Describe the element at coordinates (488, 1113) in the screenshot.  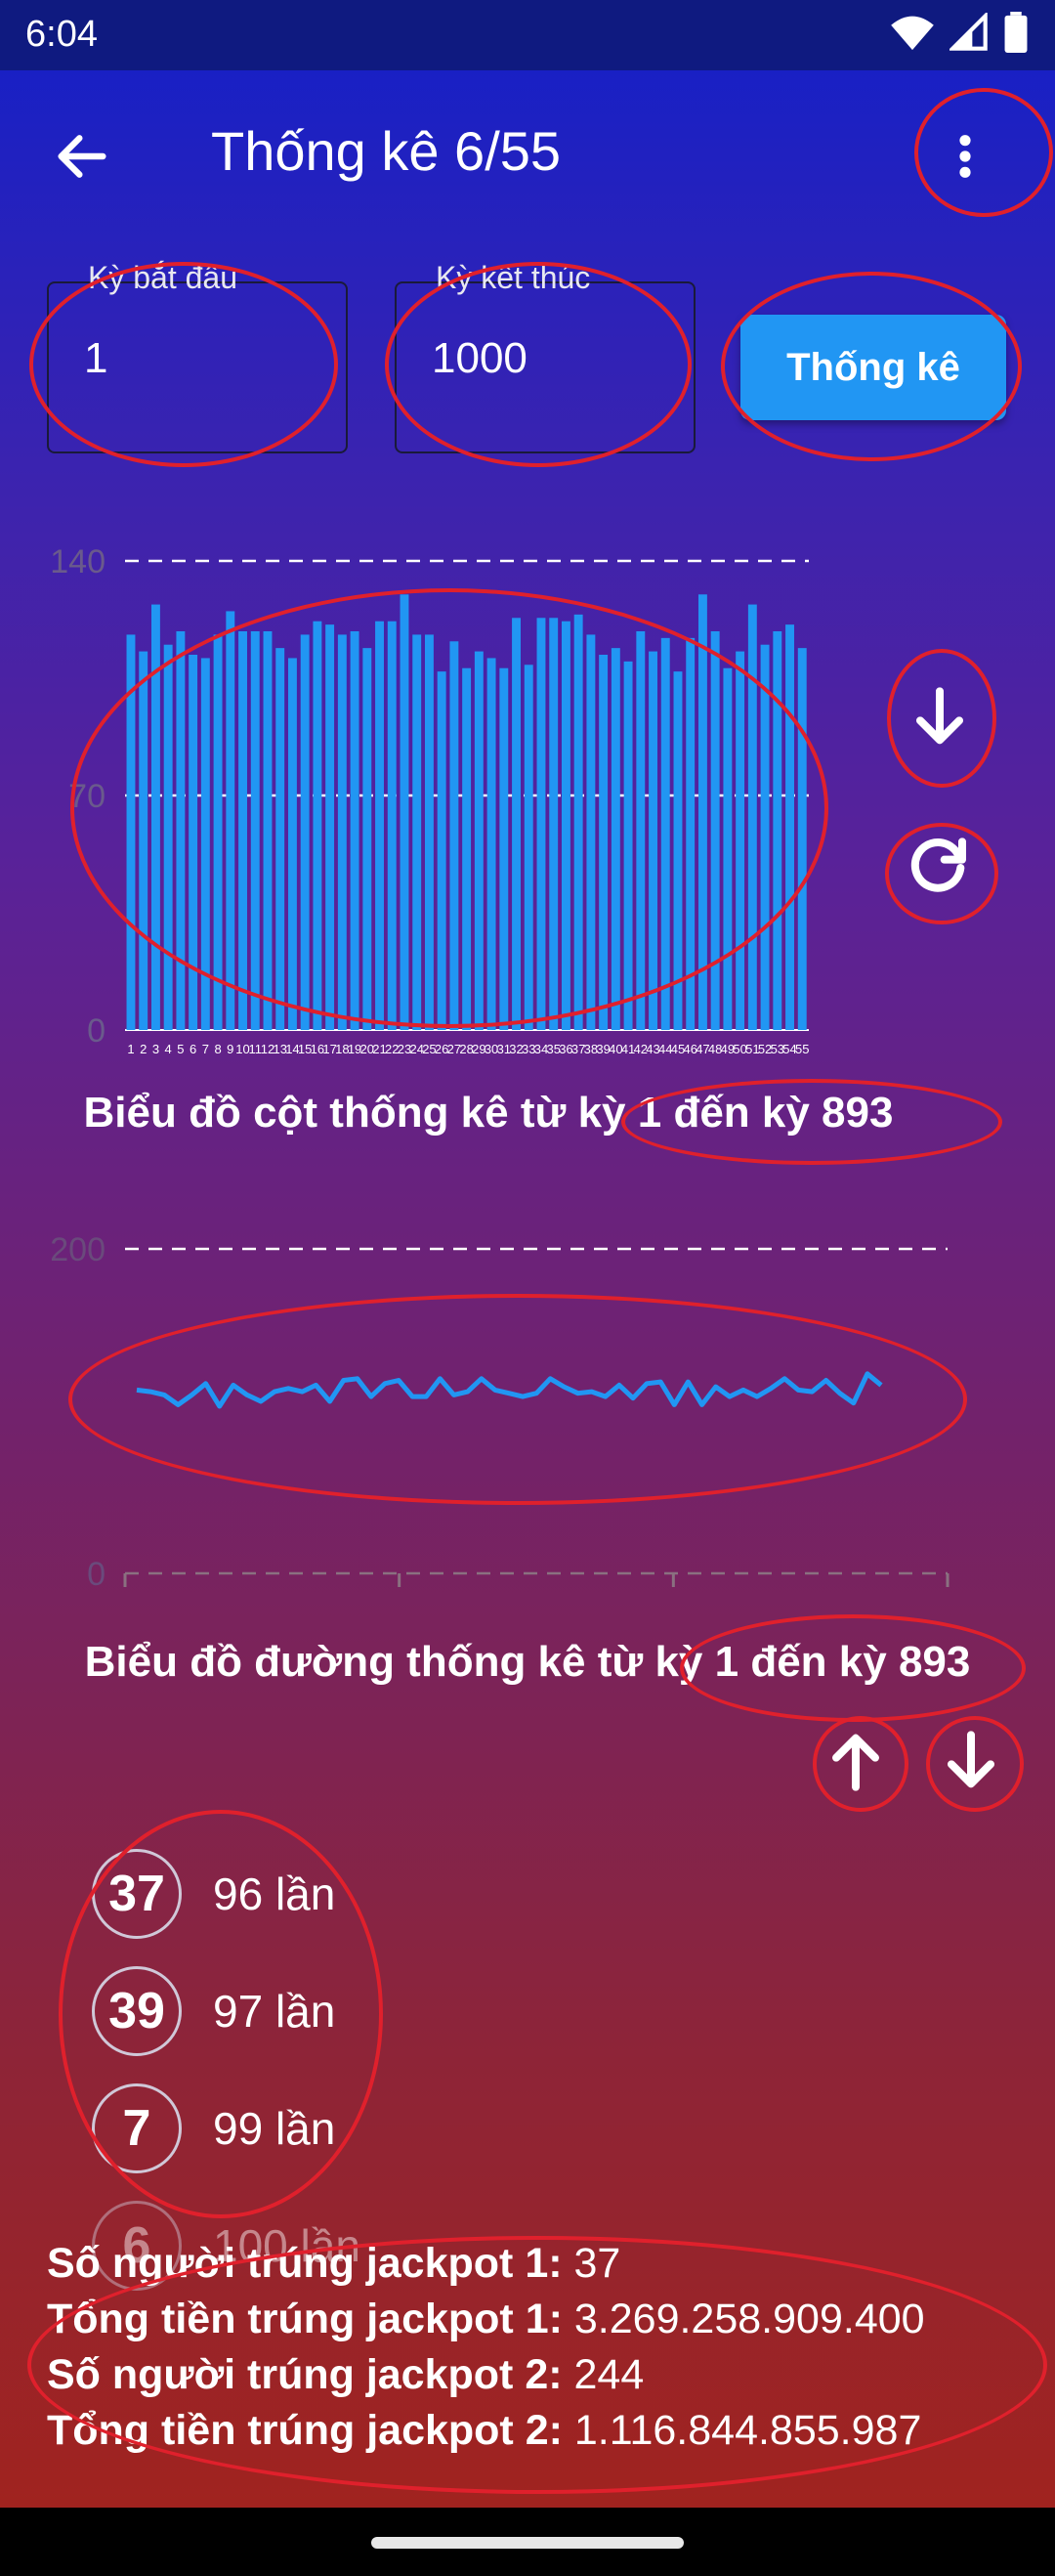
I see `bar-chart-caption: Biểu đồ cột thống kê từ kỳ 1 đến kỳ 893` at that location.